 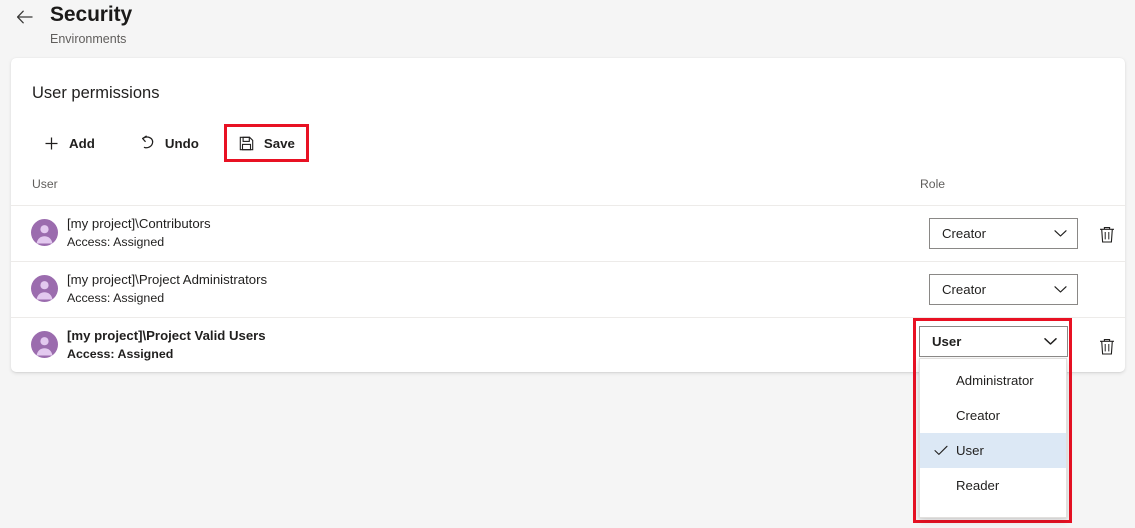 What do you see at coordinates (147, 143) in the screenshot?
I see `undo-icon` at bounding box center [147, 143].